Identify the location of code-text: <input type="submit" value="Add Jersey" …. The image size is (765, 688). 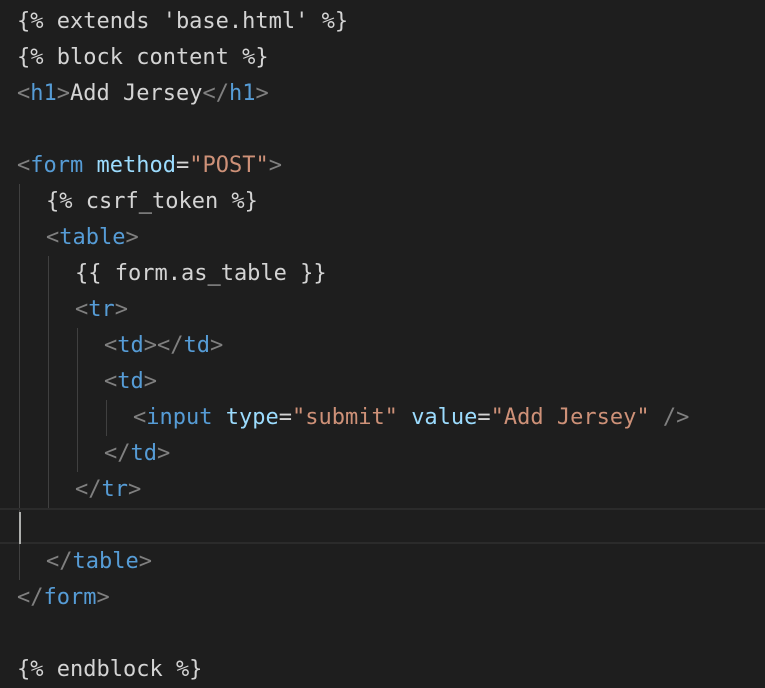
(411, 418).